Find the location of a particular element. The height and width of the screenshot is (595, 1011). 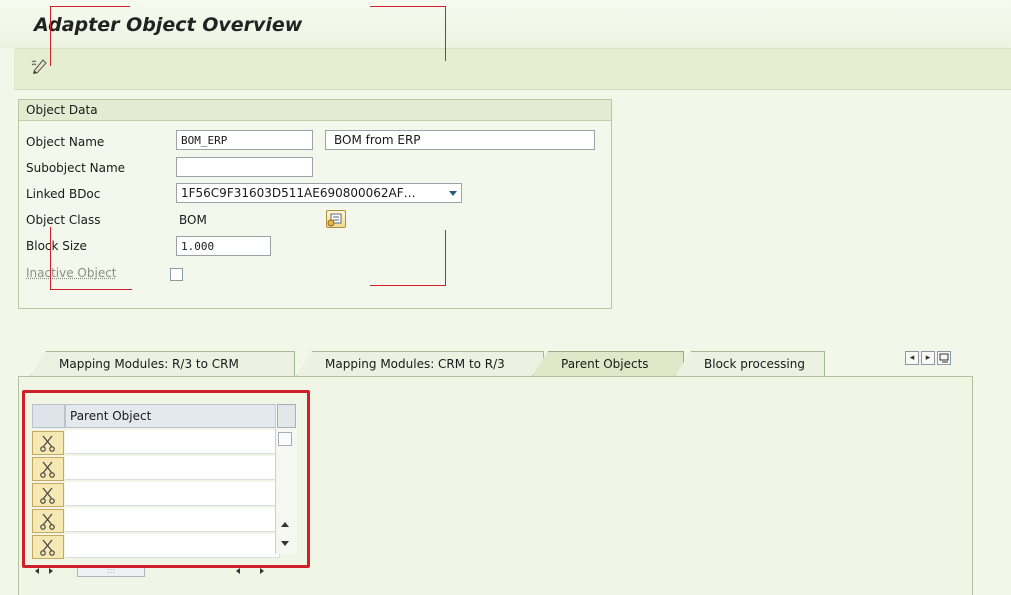

tab-mapping-r3-to-crm: Mapping Modules: R/3 to CRM is located at coordinates (162, 363).